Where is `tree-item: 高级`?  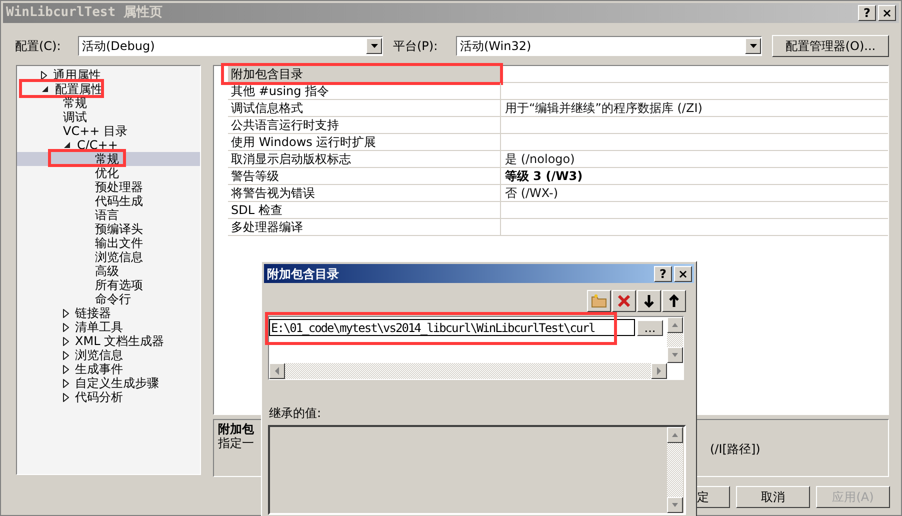 tree-item: 高级 is located at coordinates (107, 271).